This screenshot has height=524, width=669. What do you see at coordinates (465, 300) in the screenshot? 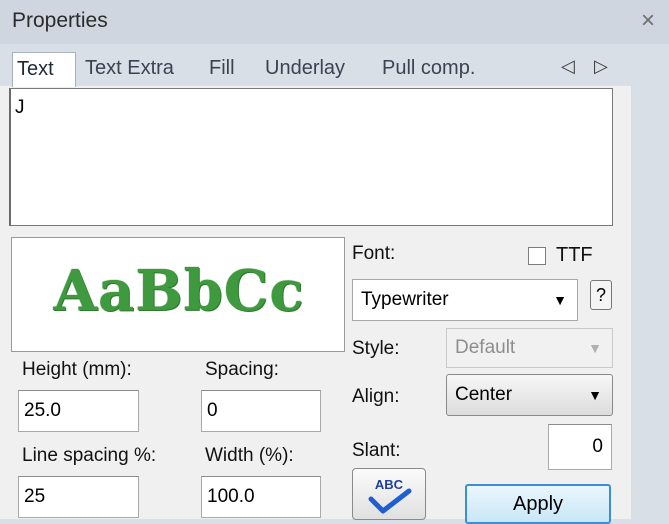
I see `font-dropdown: Typewriter ▼` at bounding box center [465, 300].